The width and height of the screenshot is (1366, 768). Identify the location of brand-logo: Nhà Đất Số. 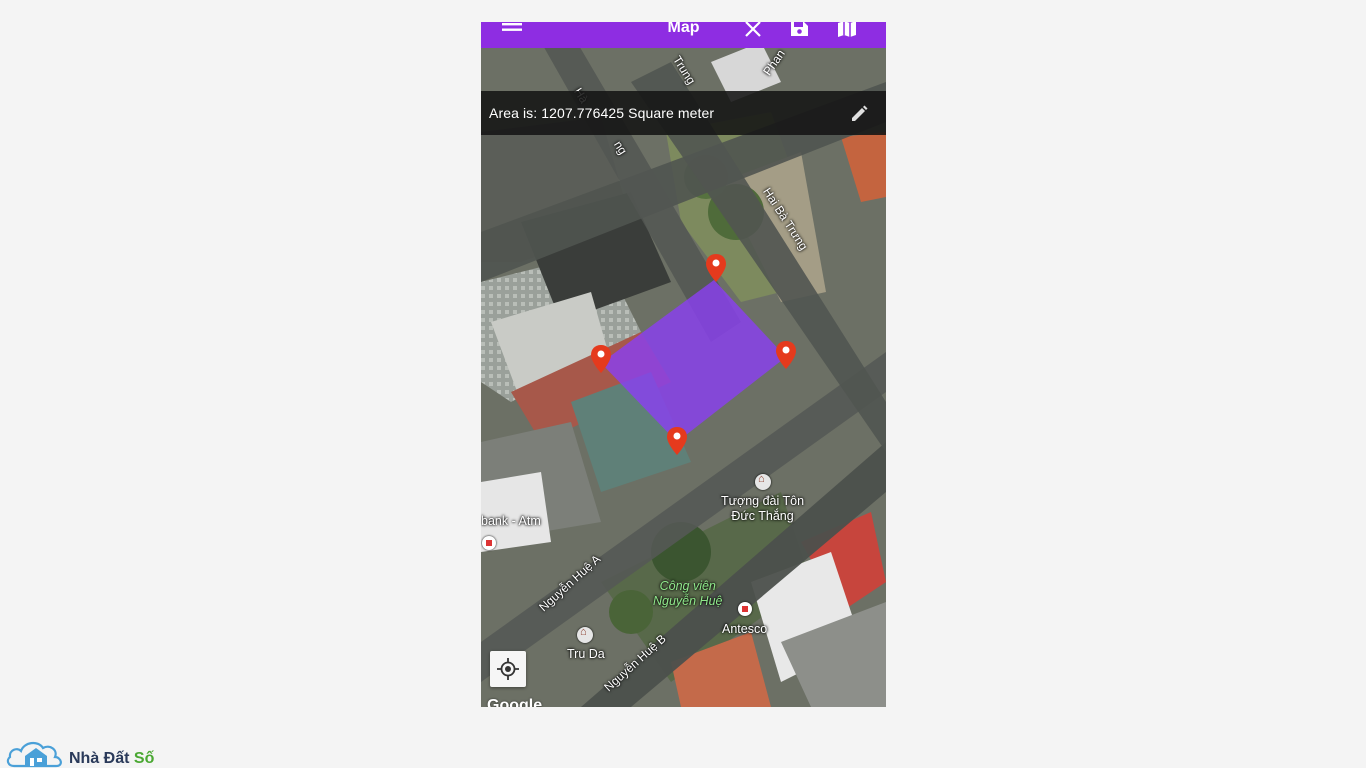
(86, 750).